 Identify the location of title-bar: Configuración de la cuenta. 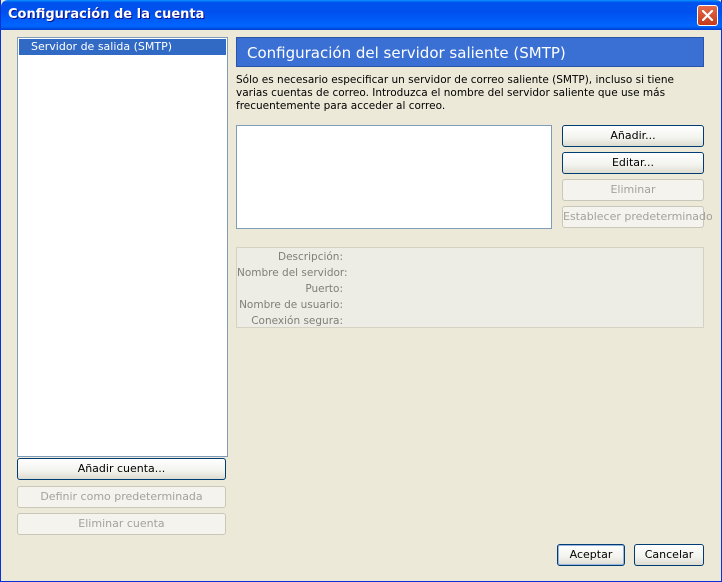
(361, 15).